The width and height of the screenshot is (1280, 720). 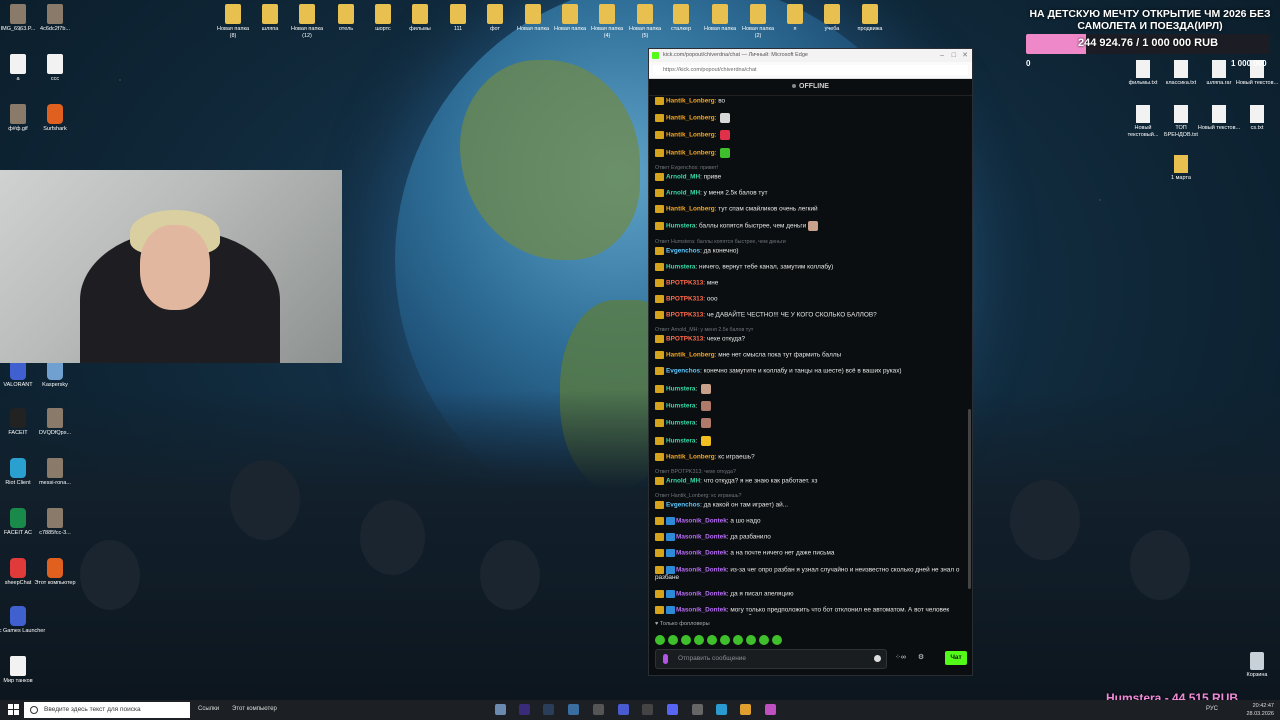 I want to click on chat-message: Masonik_Dontek: да разбанило, so click(x=809, y=537).